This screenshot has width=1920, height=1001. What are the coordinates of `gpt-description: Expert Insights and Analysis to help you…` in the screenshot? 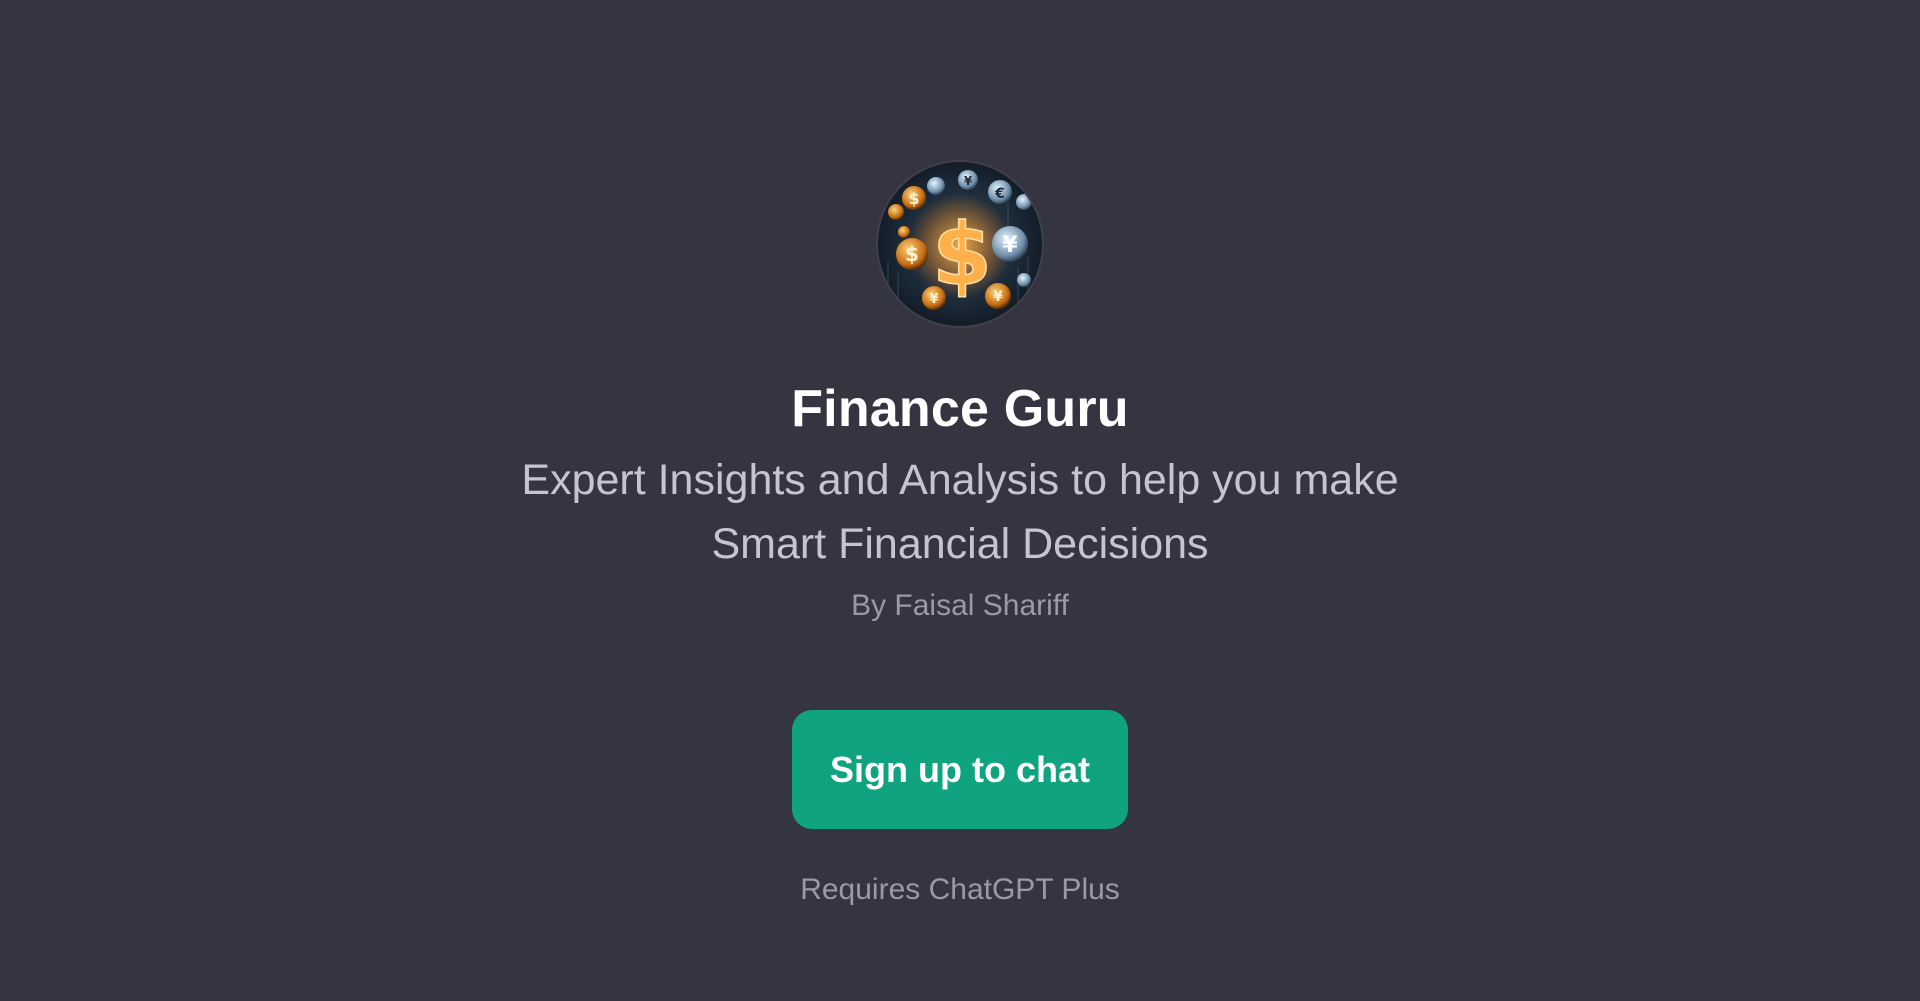 It's located at (960, 512).